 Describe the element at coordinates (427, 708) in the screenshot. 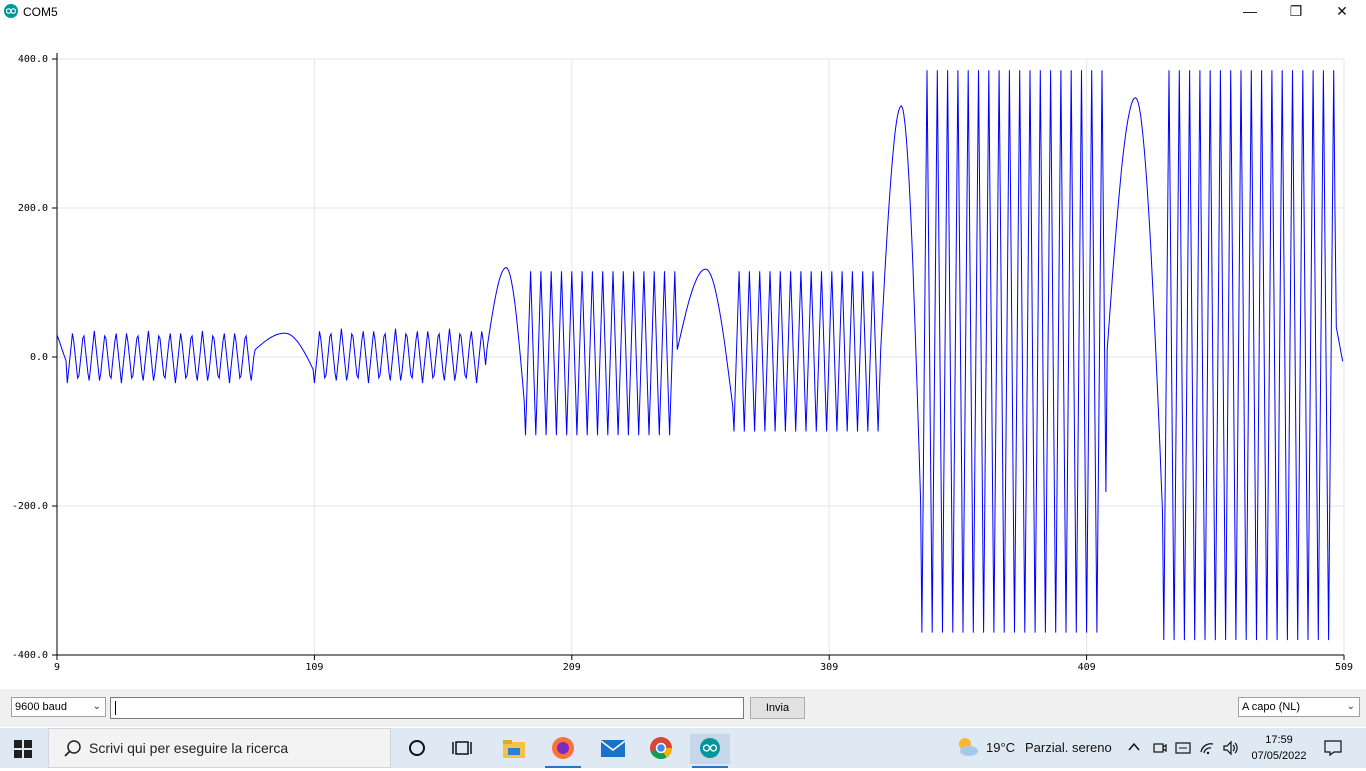

I see `send-text-input` at that location.